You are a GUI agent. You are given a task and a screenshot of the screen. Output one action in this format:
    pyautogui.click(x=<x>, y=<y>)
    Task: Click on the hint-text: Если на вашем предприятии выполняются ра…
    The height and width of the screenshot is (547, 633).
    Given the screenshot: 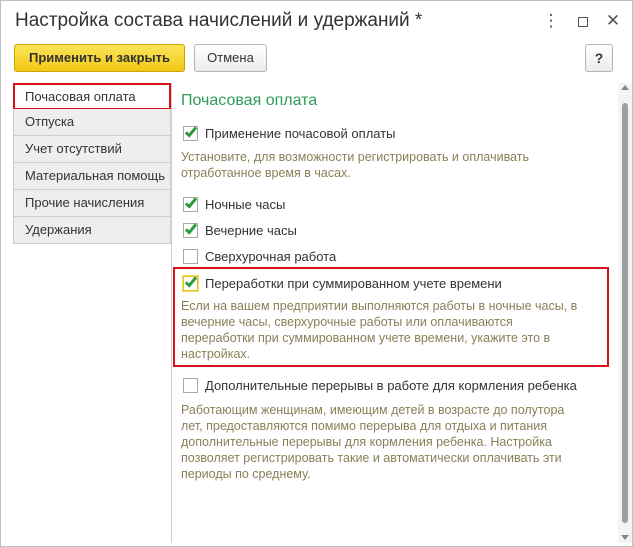 What is the action you would take?
    pyautogui.click(x=379, y=306)
    